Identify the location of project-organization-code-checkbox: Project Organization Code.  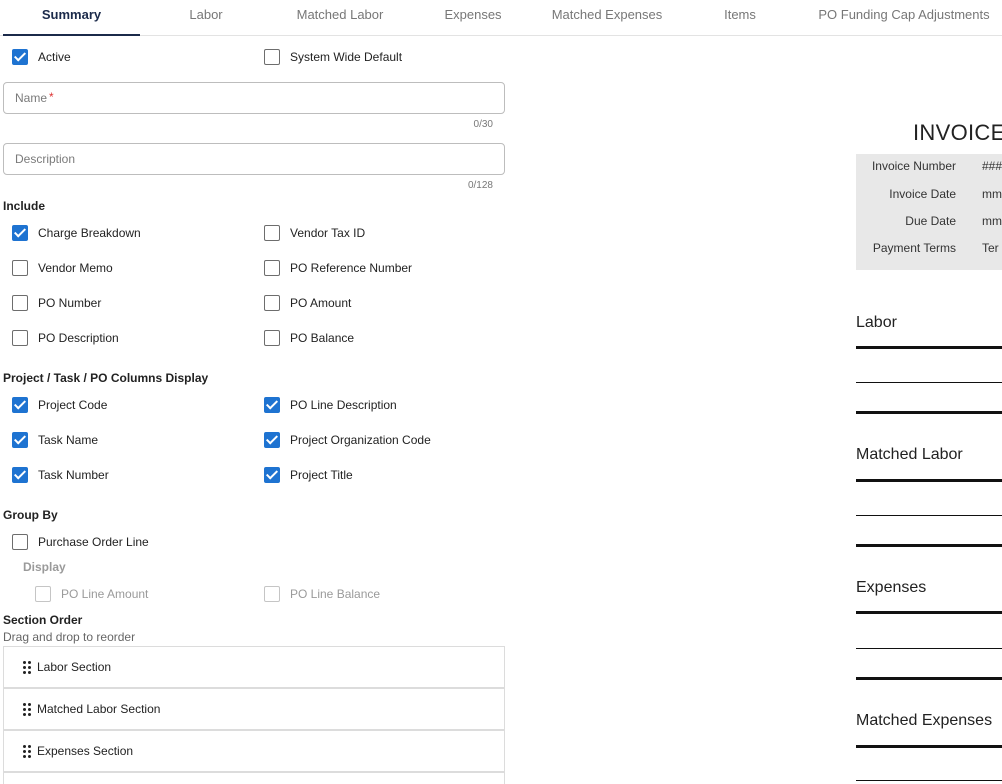
(347, 440).